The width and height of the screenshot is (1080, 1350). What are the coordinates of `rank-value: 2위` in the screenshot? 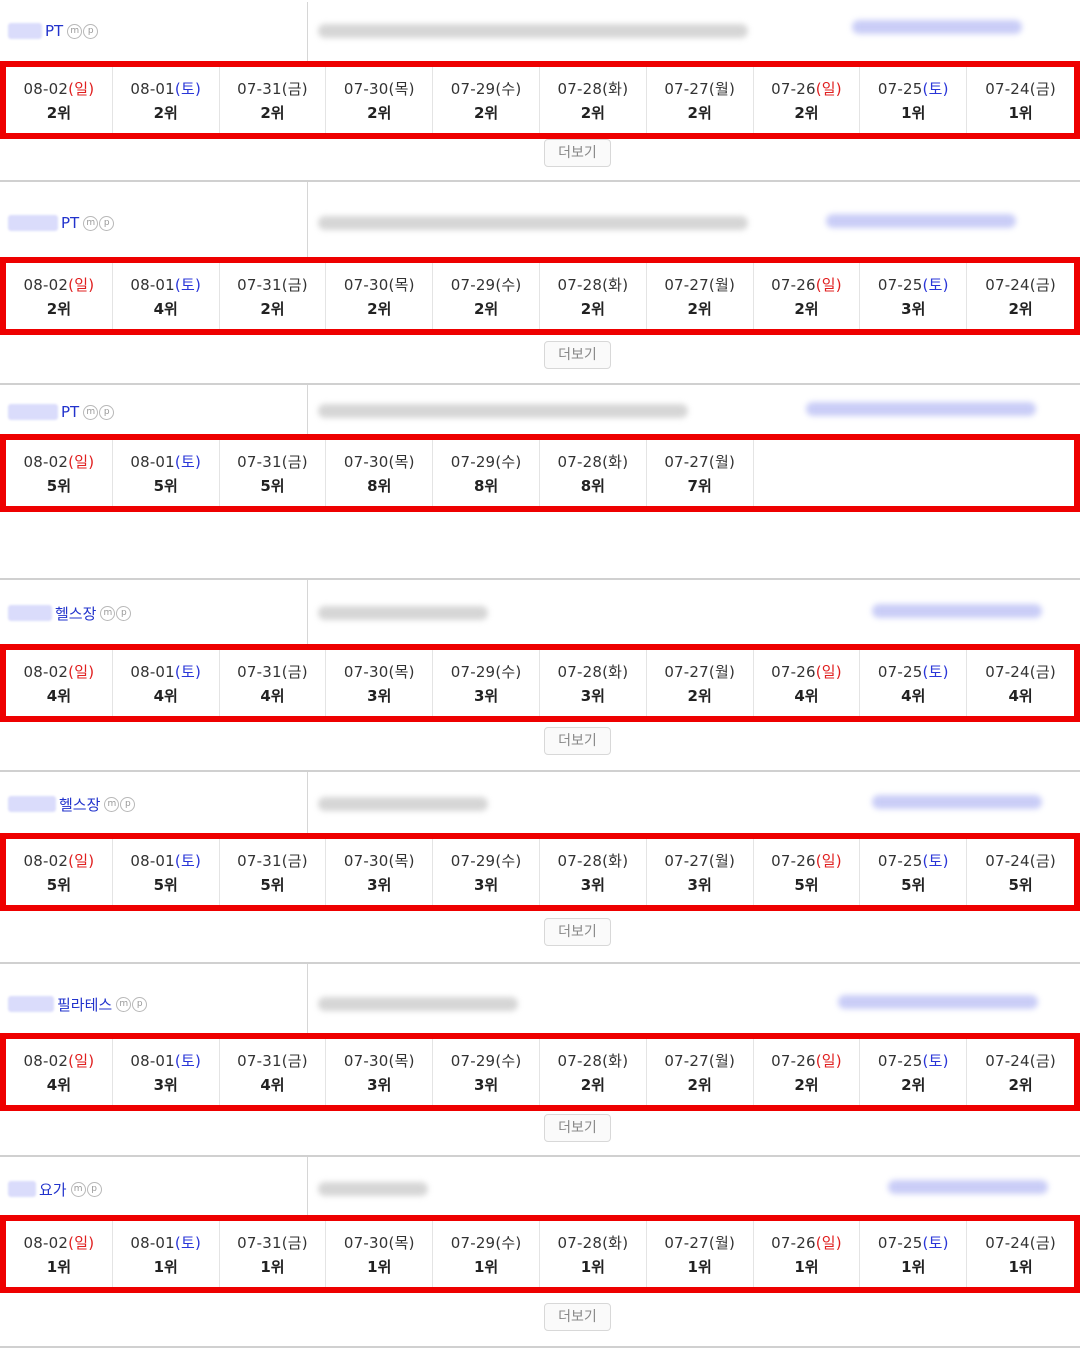 It's located at (592, 112).